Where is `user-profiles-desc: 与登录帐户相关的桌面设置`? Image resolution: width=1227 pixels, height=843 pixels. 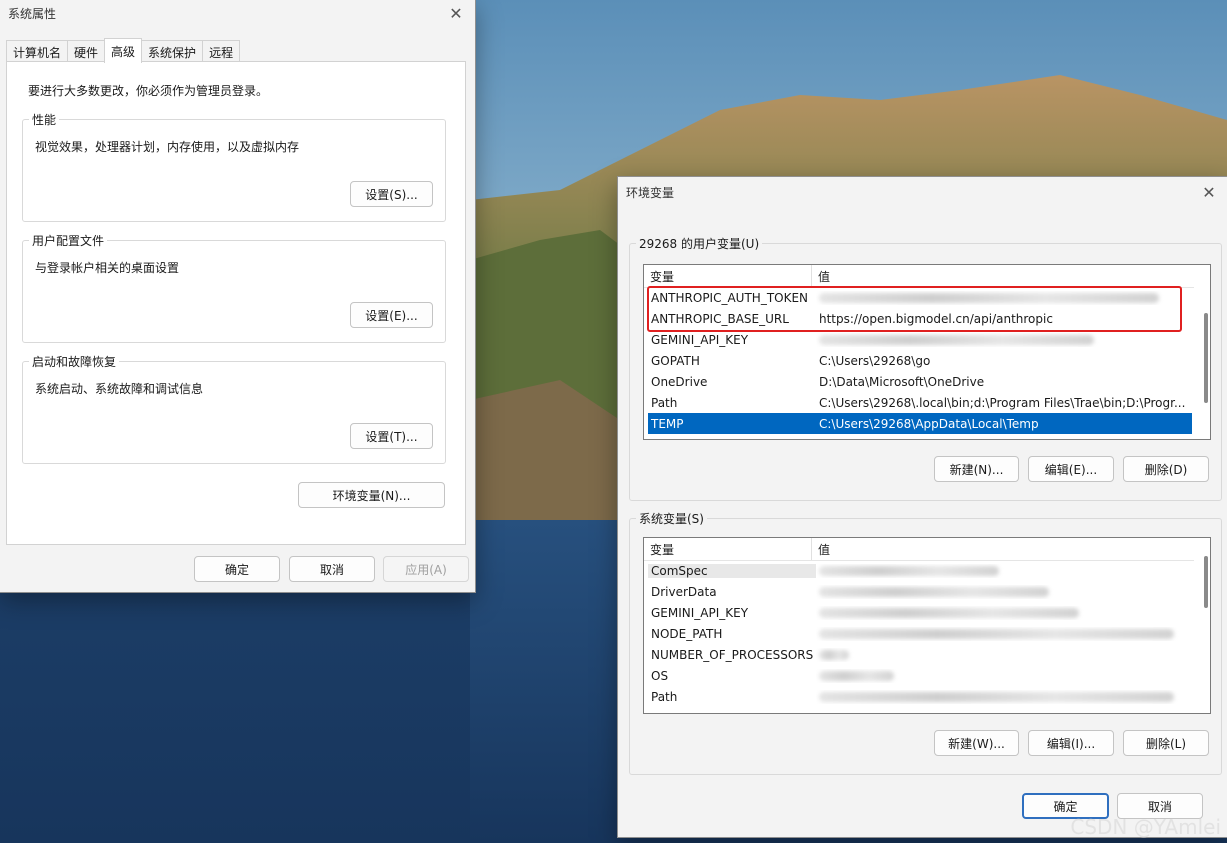
user-profiles-desc: 与登录帐户相关的桌面设置 is located at coordinates (107, 268).